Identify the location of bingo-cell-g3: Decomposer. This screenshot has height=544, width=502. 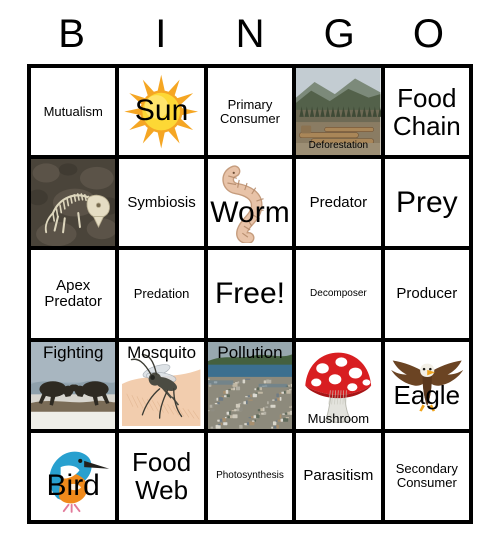
(338, 294).